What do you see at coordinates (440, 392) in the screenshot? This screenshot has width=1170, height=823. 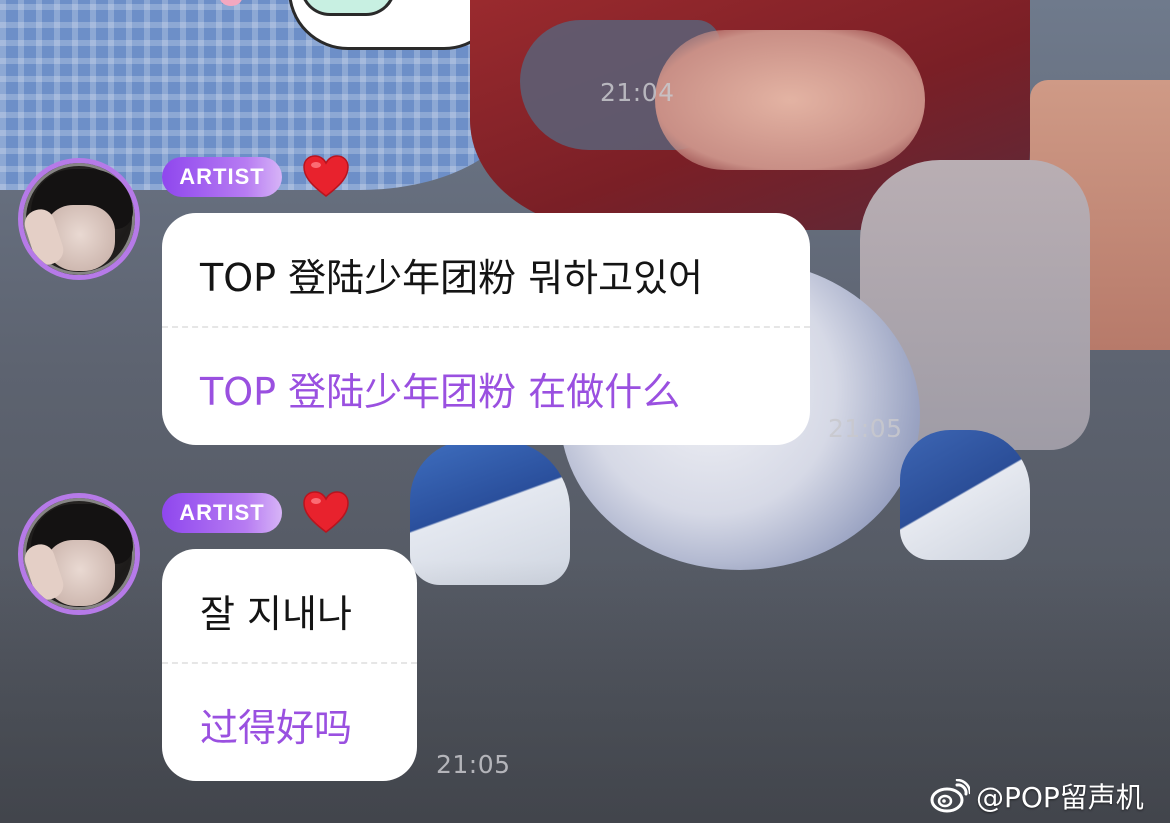 I see `message-translation-text: TOP 登陆少年团粉 在做什么` at bounding box center [440, 392].